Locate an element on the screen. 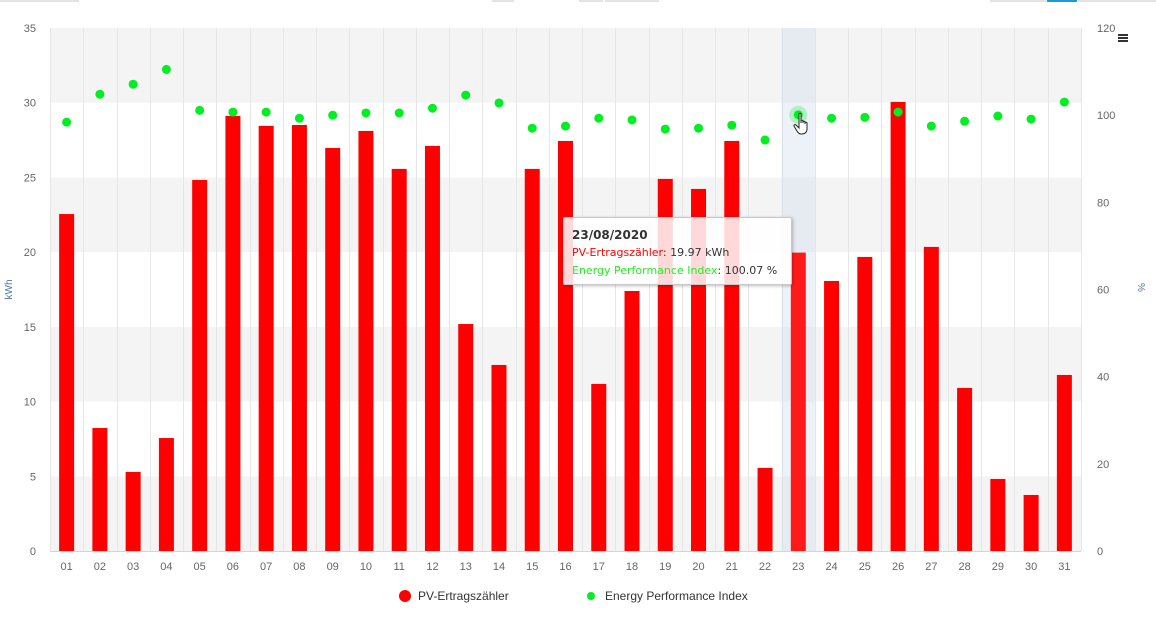 This screenshot has height=627, width=1156. x-tick-label: 21 is located at coordinates (732, 567).